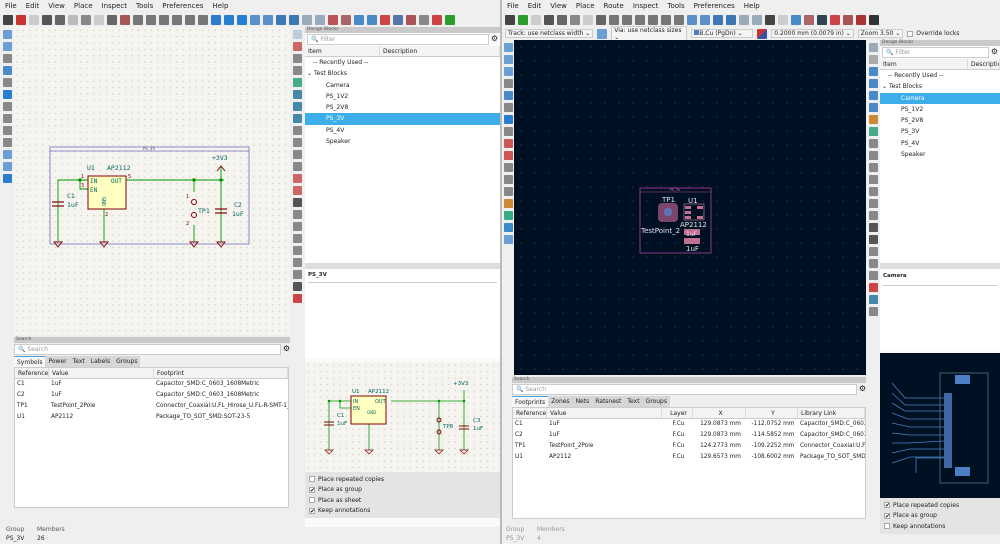 The height and width of the screenshot is (544, 1000). Describe the element at coordinates (861, 19) in the screenshot. I see `open-schematic-icon` at that location.